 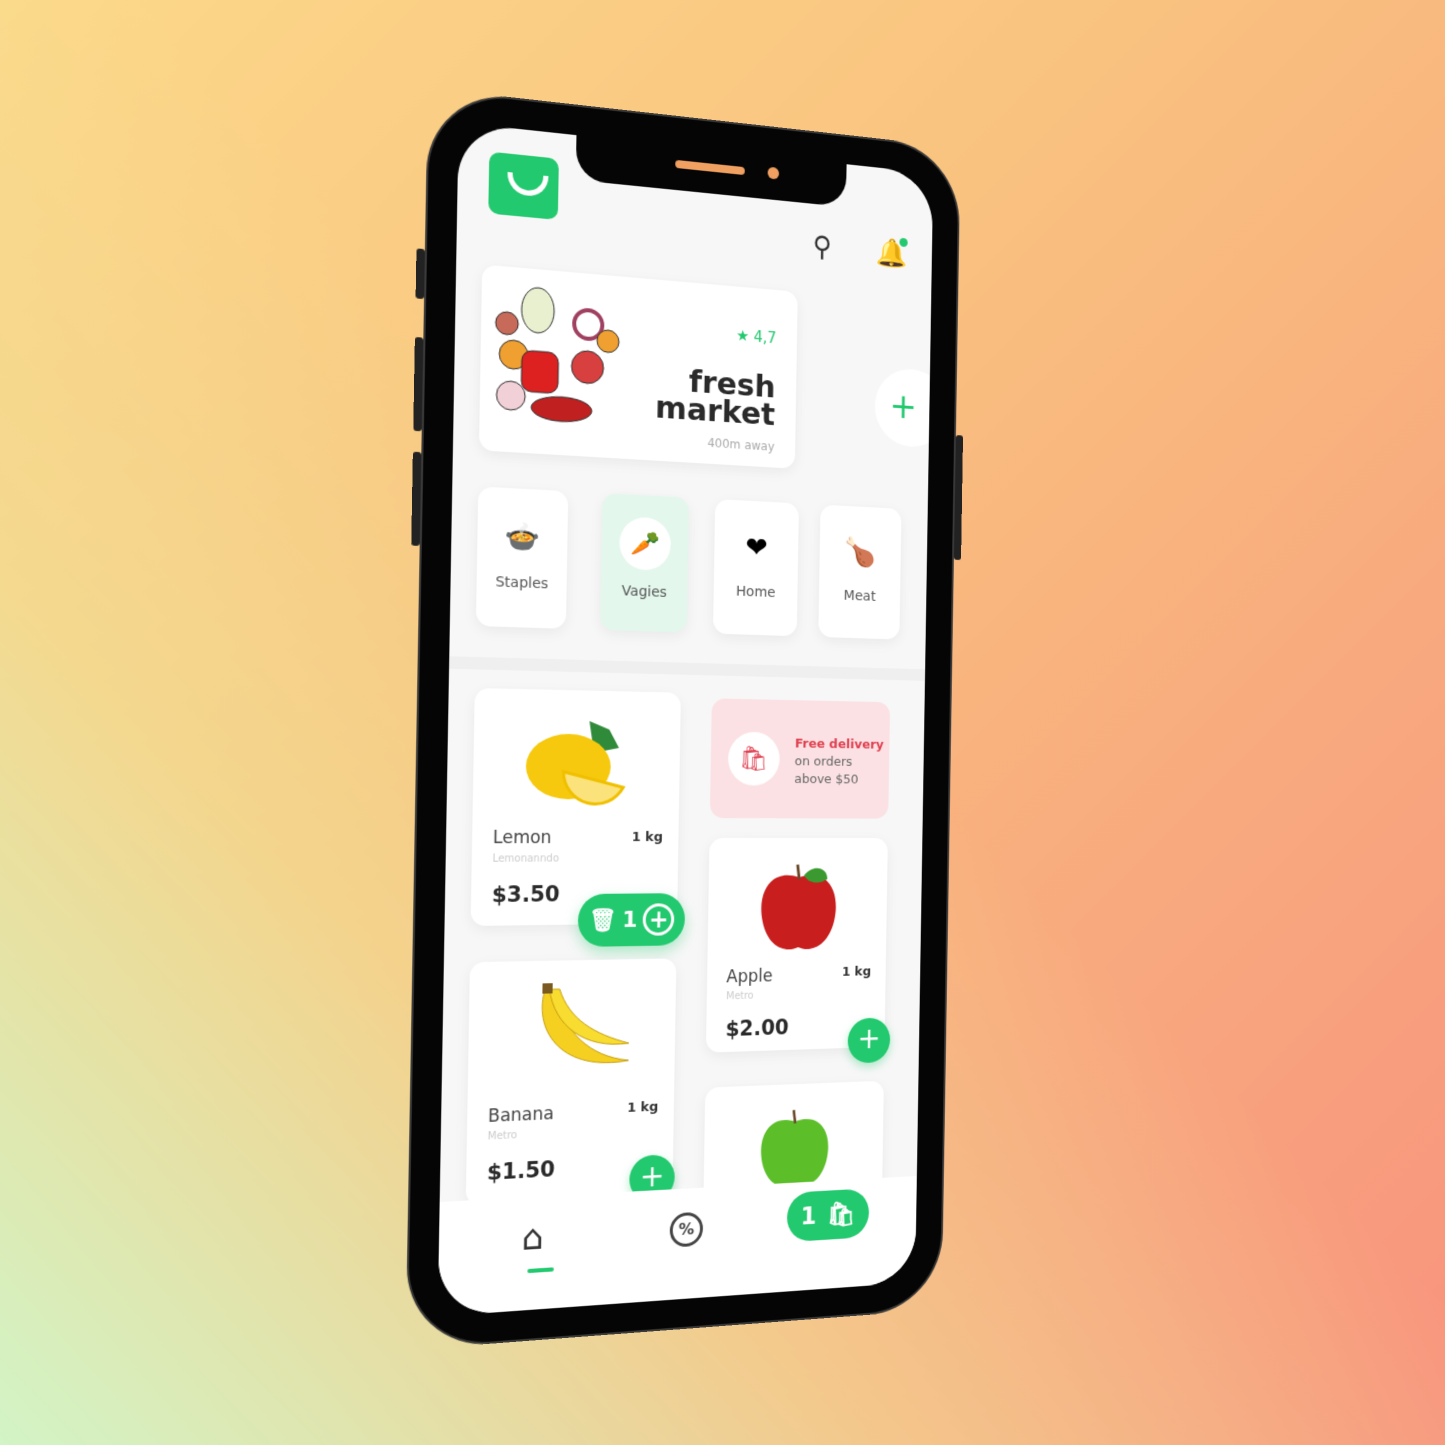 What do you see at coordinates (822, 246) in the screenshot?
I see `search-icon: ⚲` at bounding box center [822, 246].